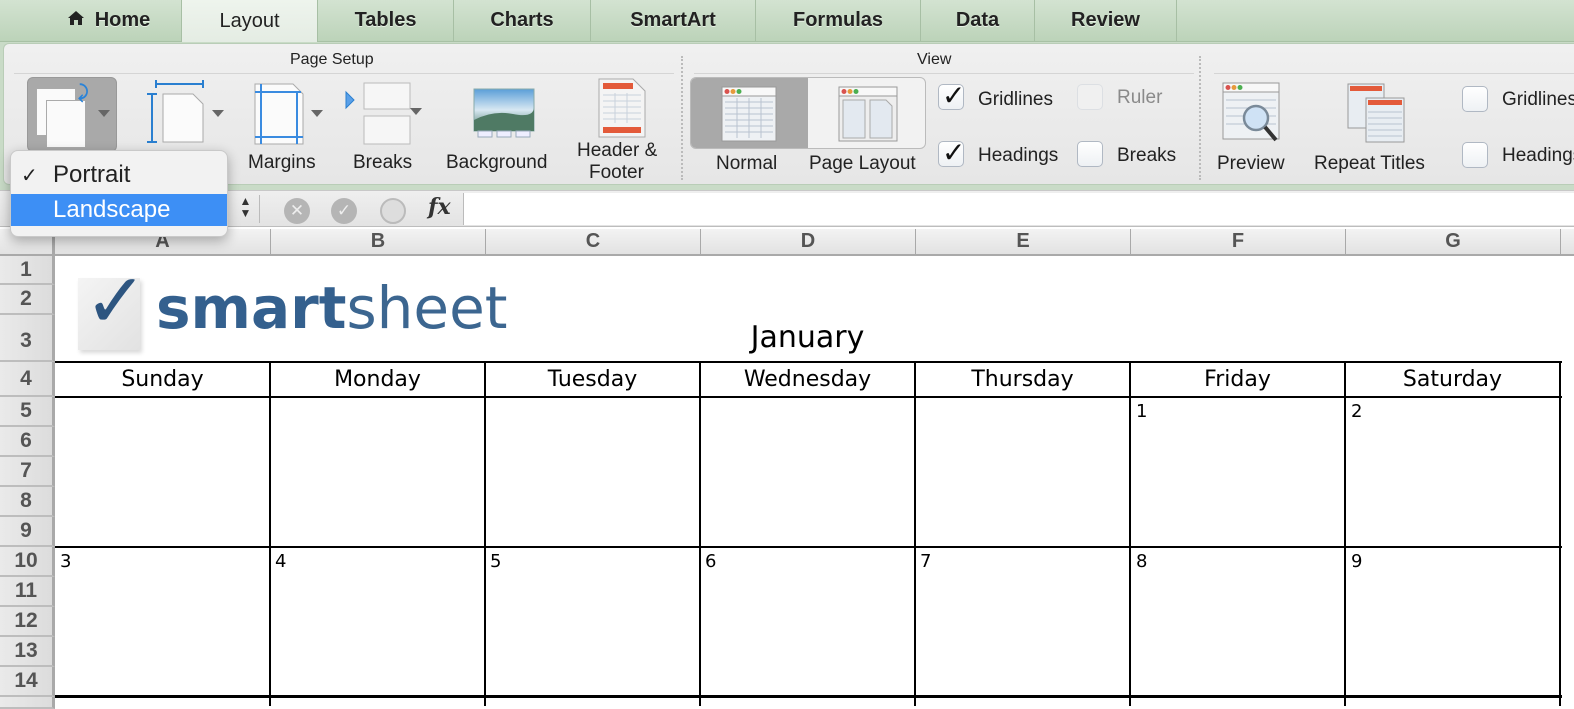  Describe the element at coordinates (27, 682) in the screenshot. I see `row-header-14: 14` at that location.